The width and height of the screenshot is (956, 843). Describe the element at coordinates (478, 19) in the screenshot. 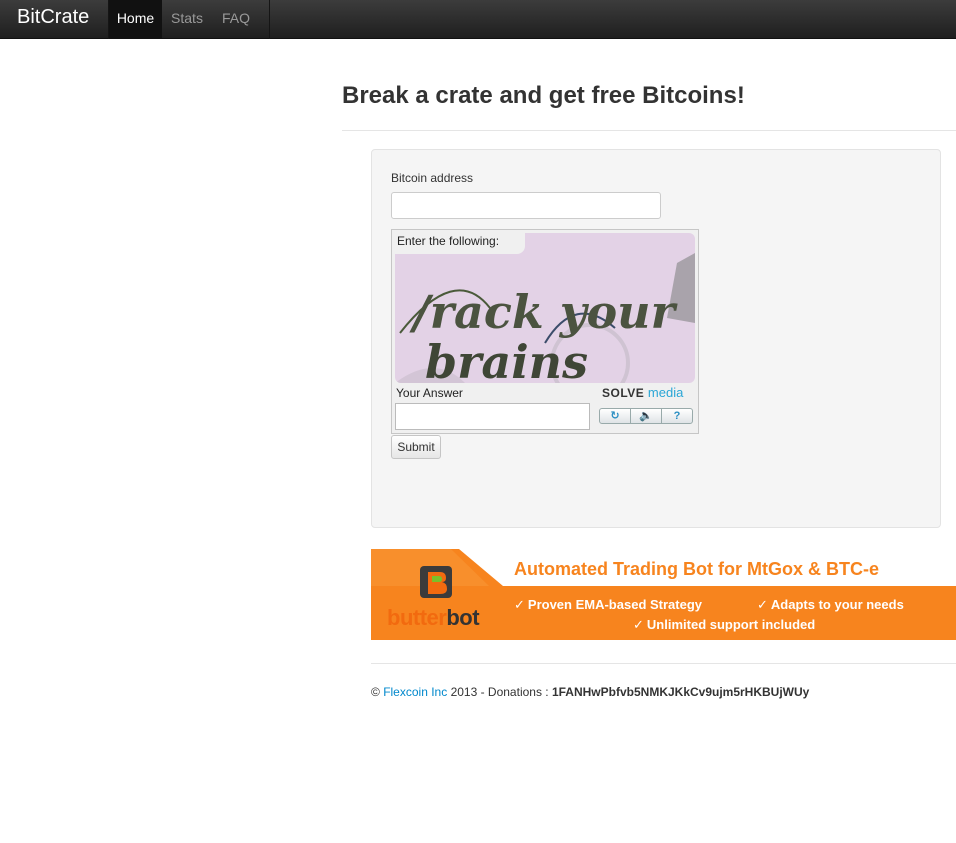

I see `top-navbar: BitCrate Home Stats FAQ` at that location.